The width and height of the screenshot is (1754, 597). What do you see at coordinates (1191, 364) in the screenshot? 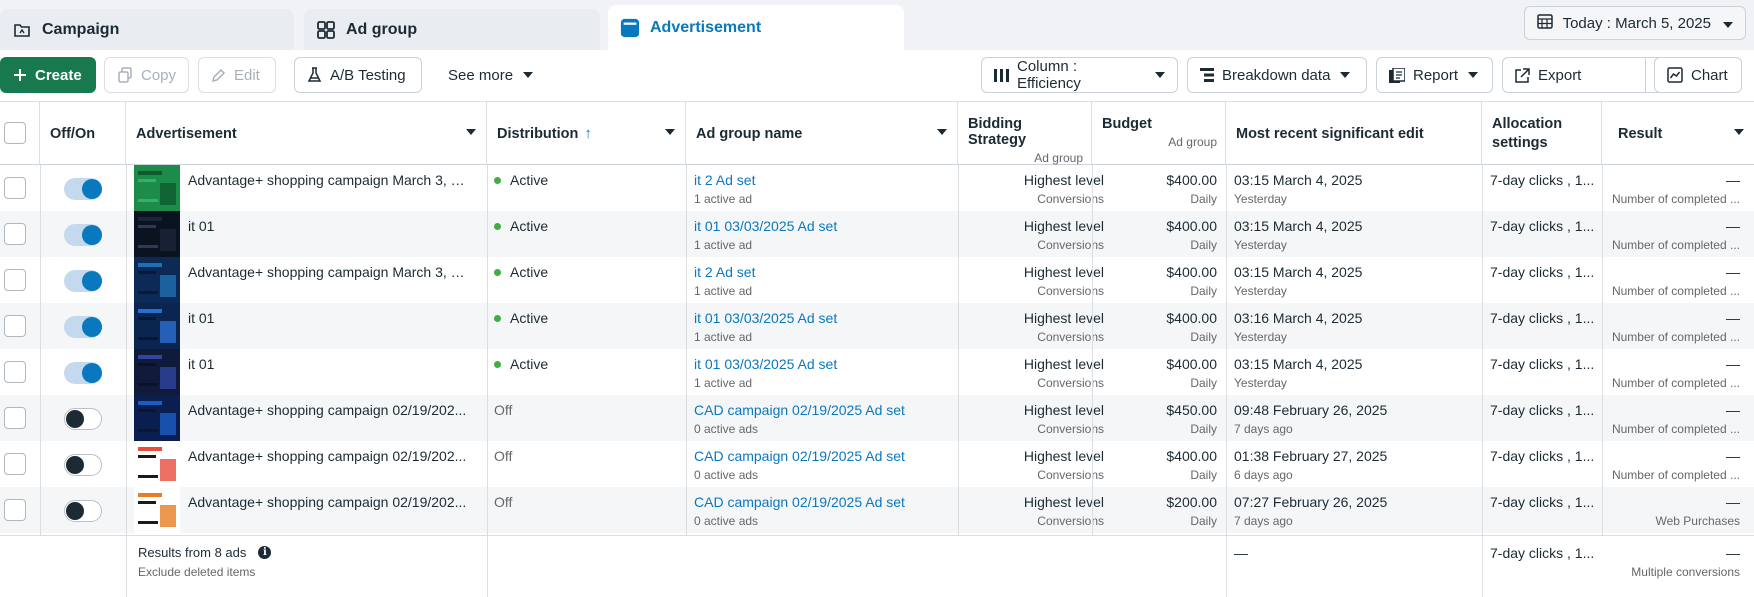
I see `budget-value: $400.00` at bounding box center [1191, 364].